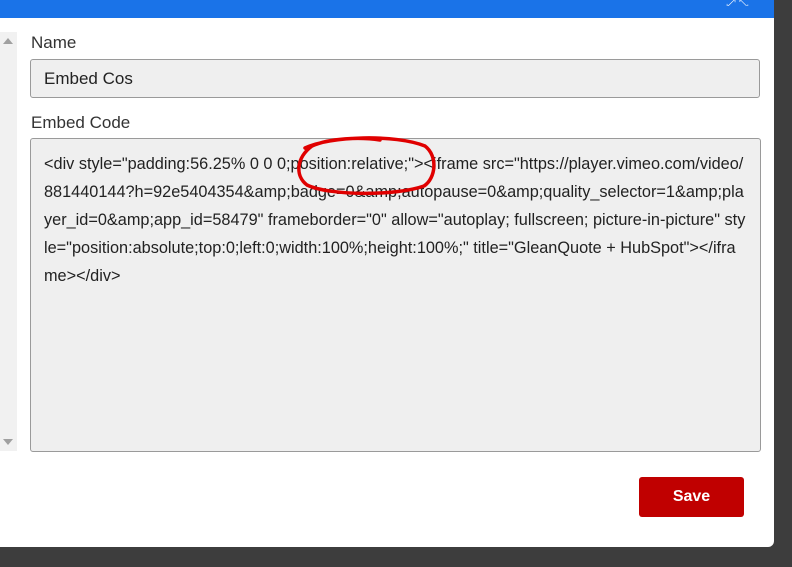 The image size is (792, 567). What do you see at coordinates (54, 42) in the screenshot?
I see `name-label: Name` at bounding box center [54, 42].